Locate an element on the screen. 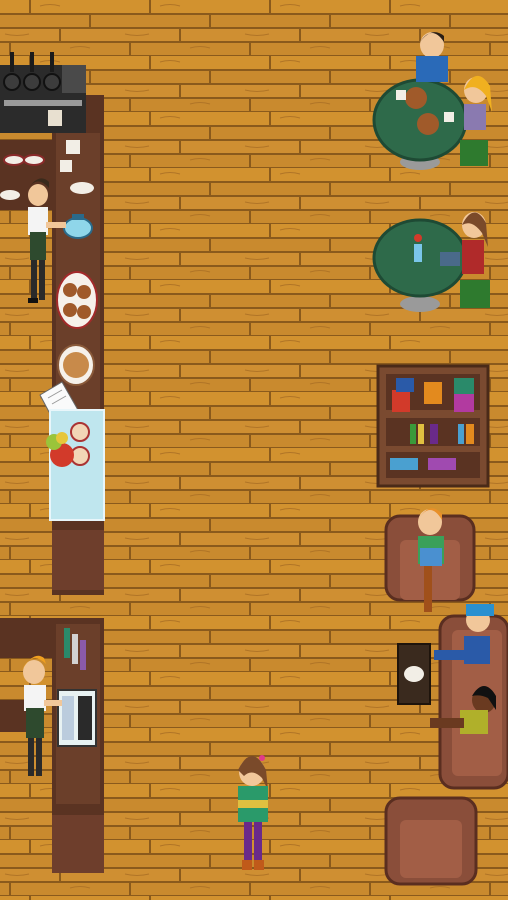 The image size is (508, 900). side-table is located at coordinates (414, 674).